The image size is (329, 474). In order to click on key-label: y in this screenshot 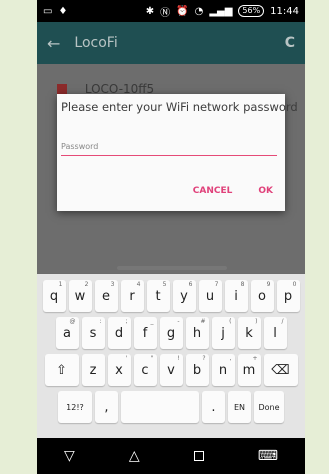, I will do `click(184, 296)`.